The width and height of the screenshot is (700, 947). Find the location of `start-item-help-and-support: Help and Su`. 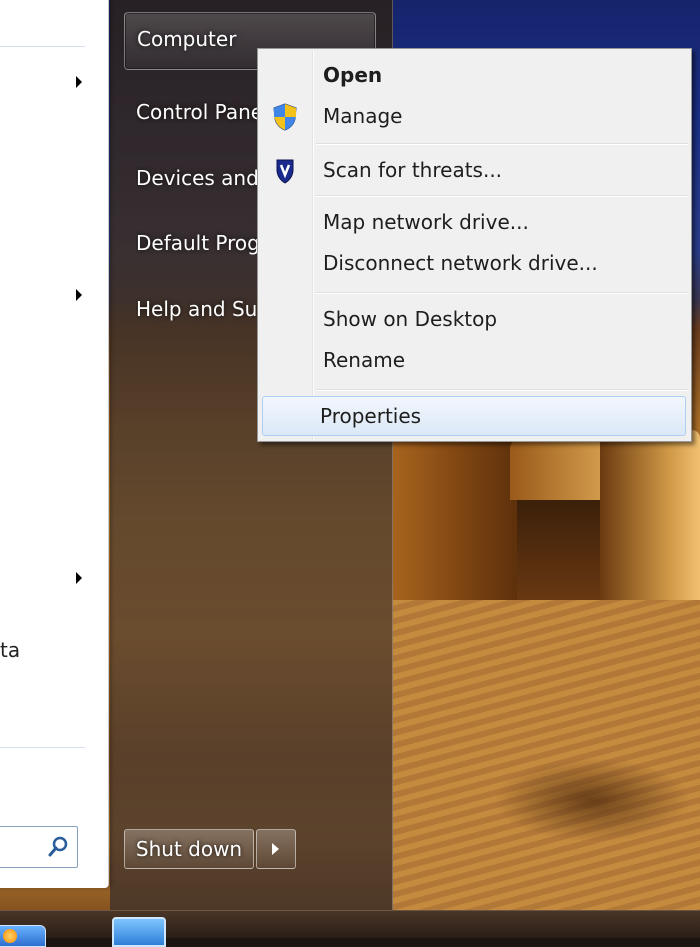

start-item-help-and-support: Help and Su is located at coordinates (196, 309).